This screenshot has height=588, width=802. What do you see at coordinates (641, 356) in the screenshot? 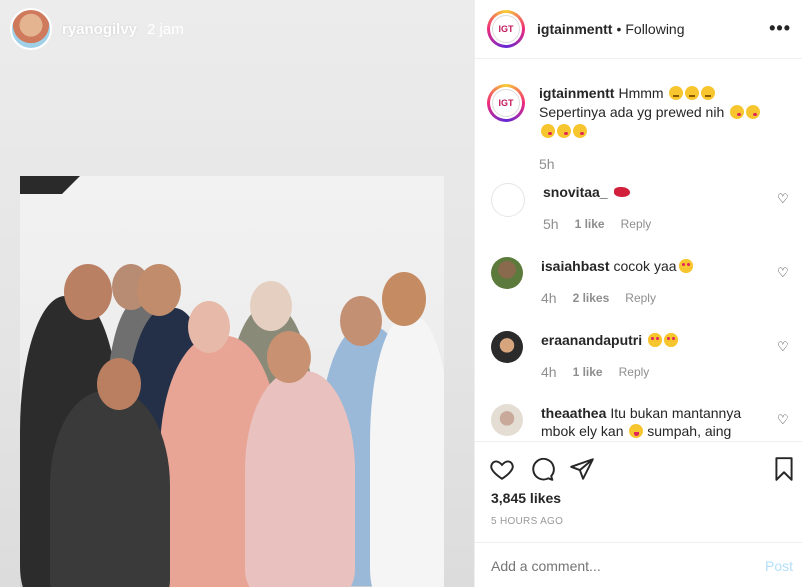
I see `comment-row: eraanandaputri 4h 1 like Reply ♡` at bounding box center [641, 356].